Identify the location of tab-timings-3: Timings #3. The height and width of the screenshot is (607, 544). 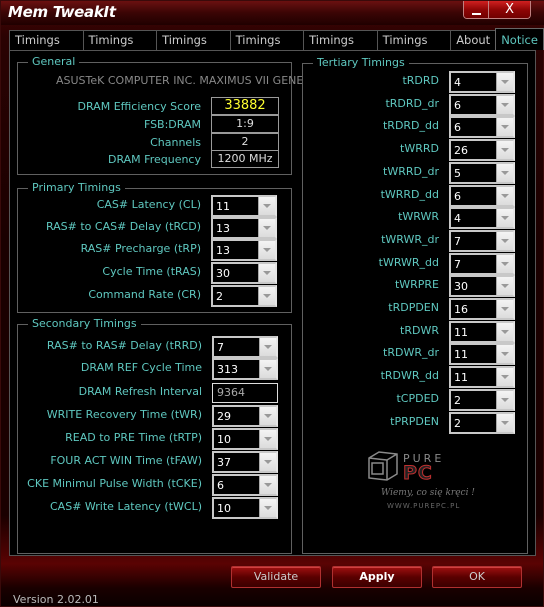
(193, 48).